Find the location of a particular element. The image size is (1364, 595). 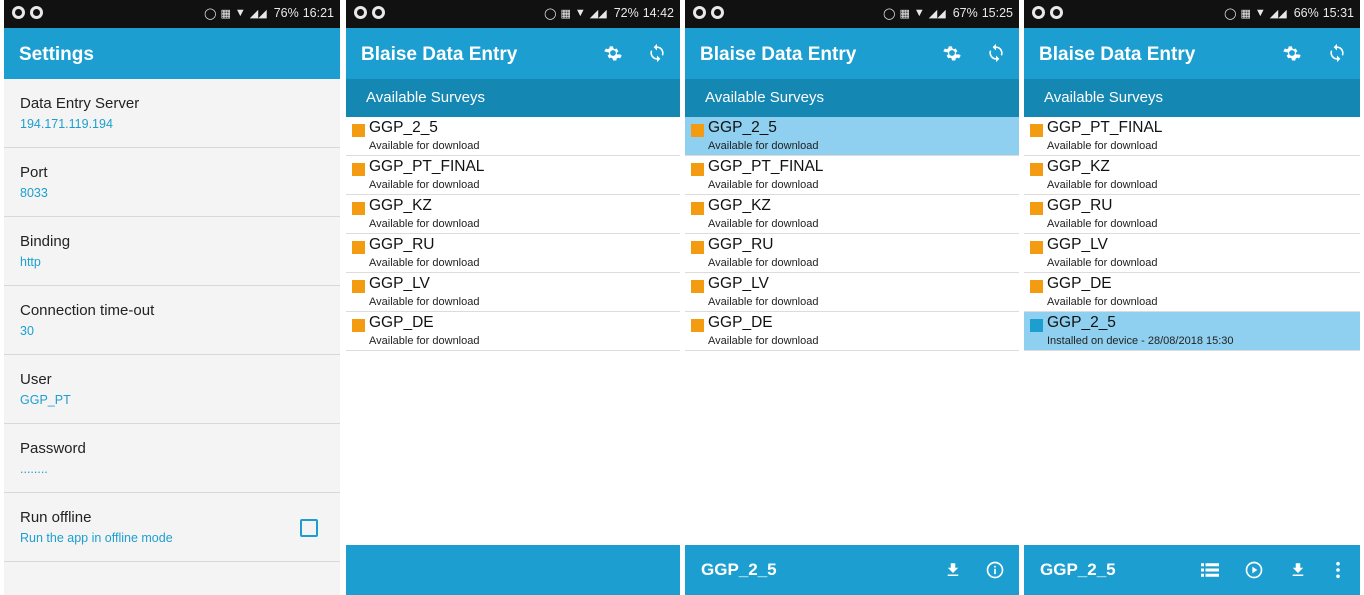

play-icon is located at coordinates (1254, 570).